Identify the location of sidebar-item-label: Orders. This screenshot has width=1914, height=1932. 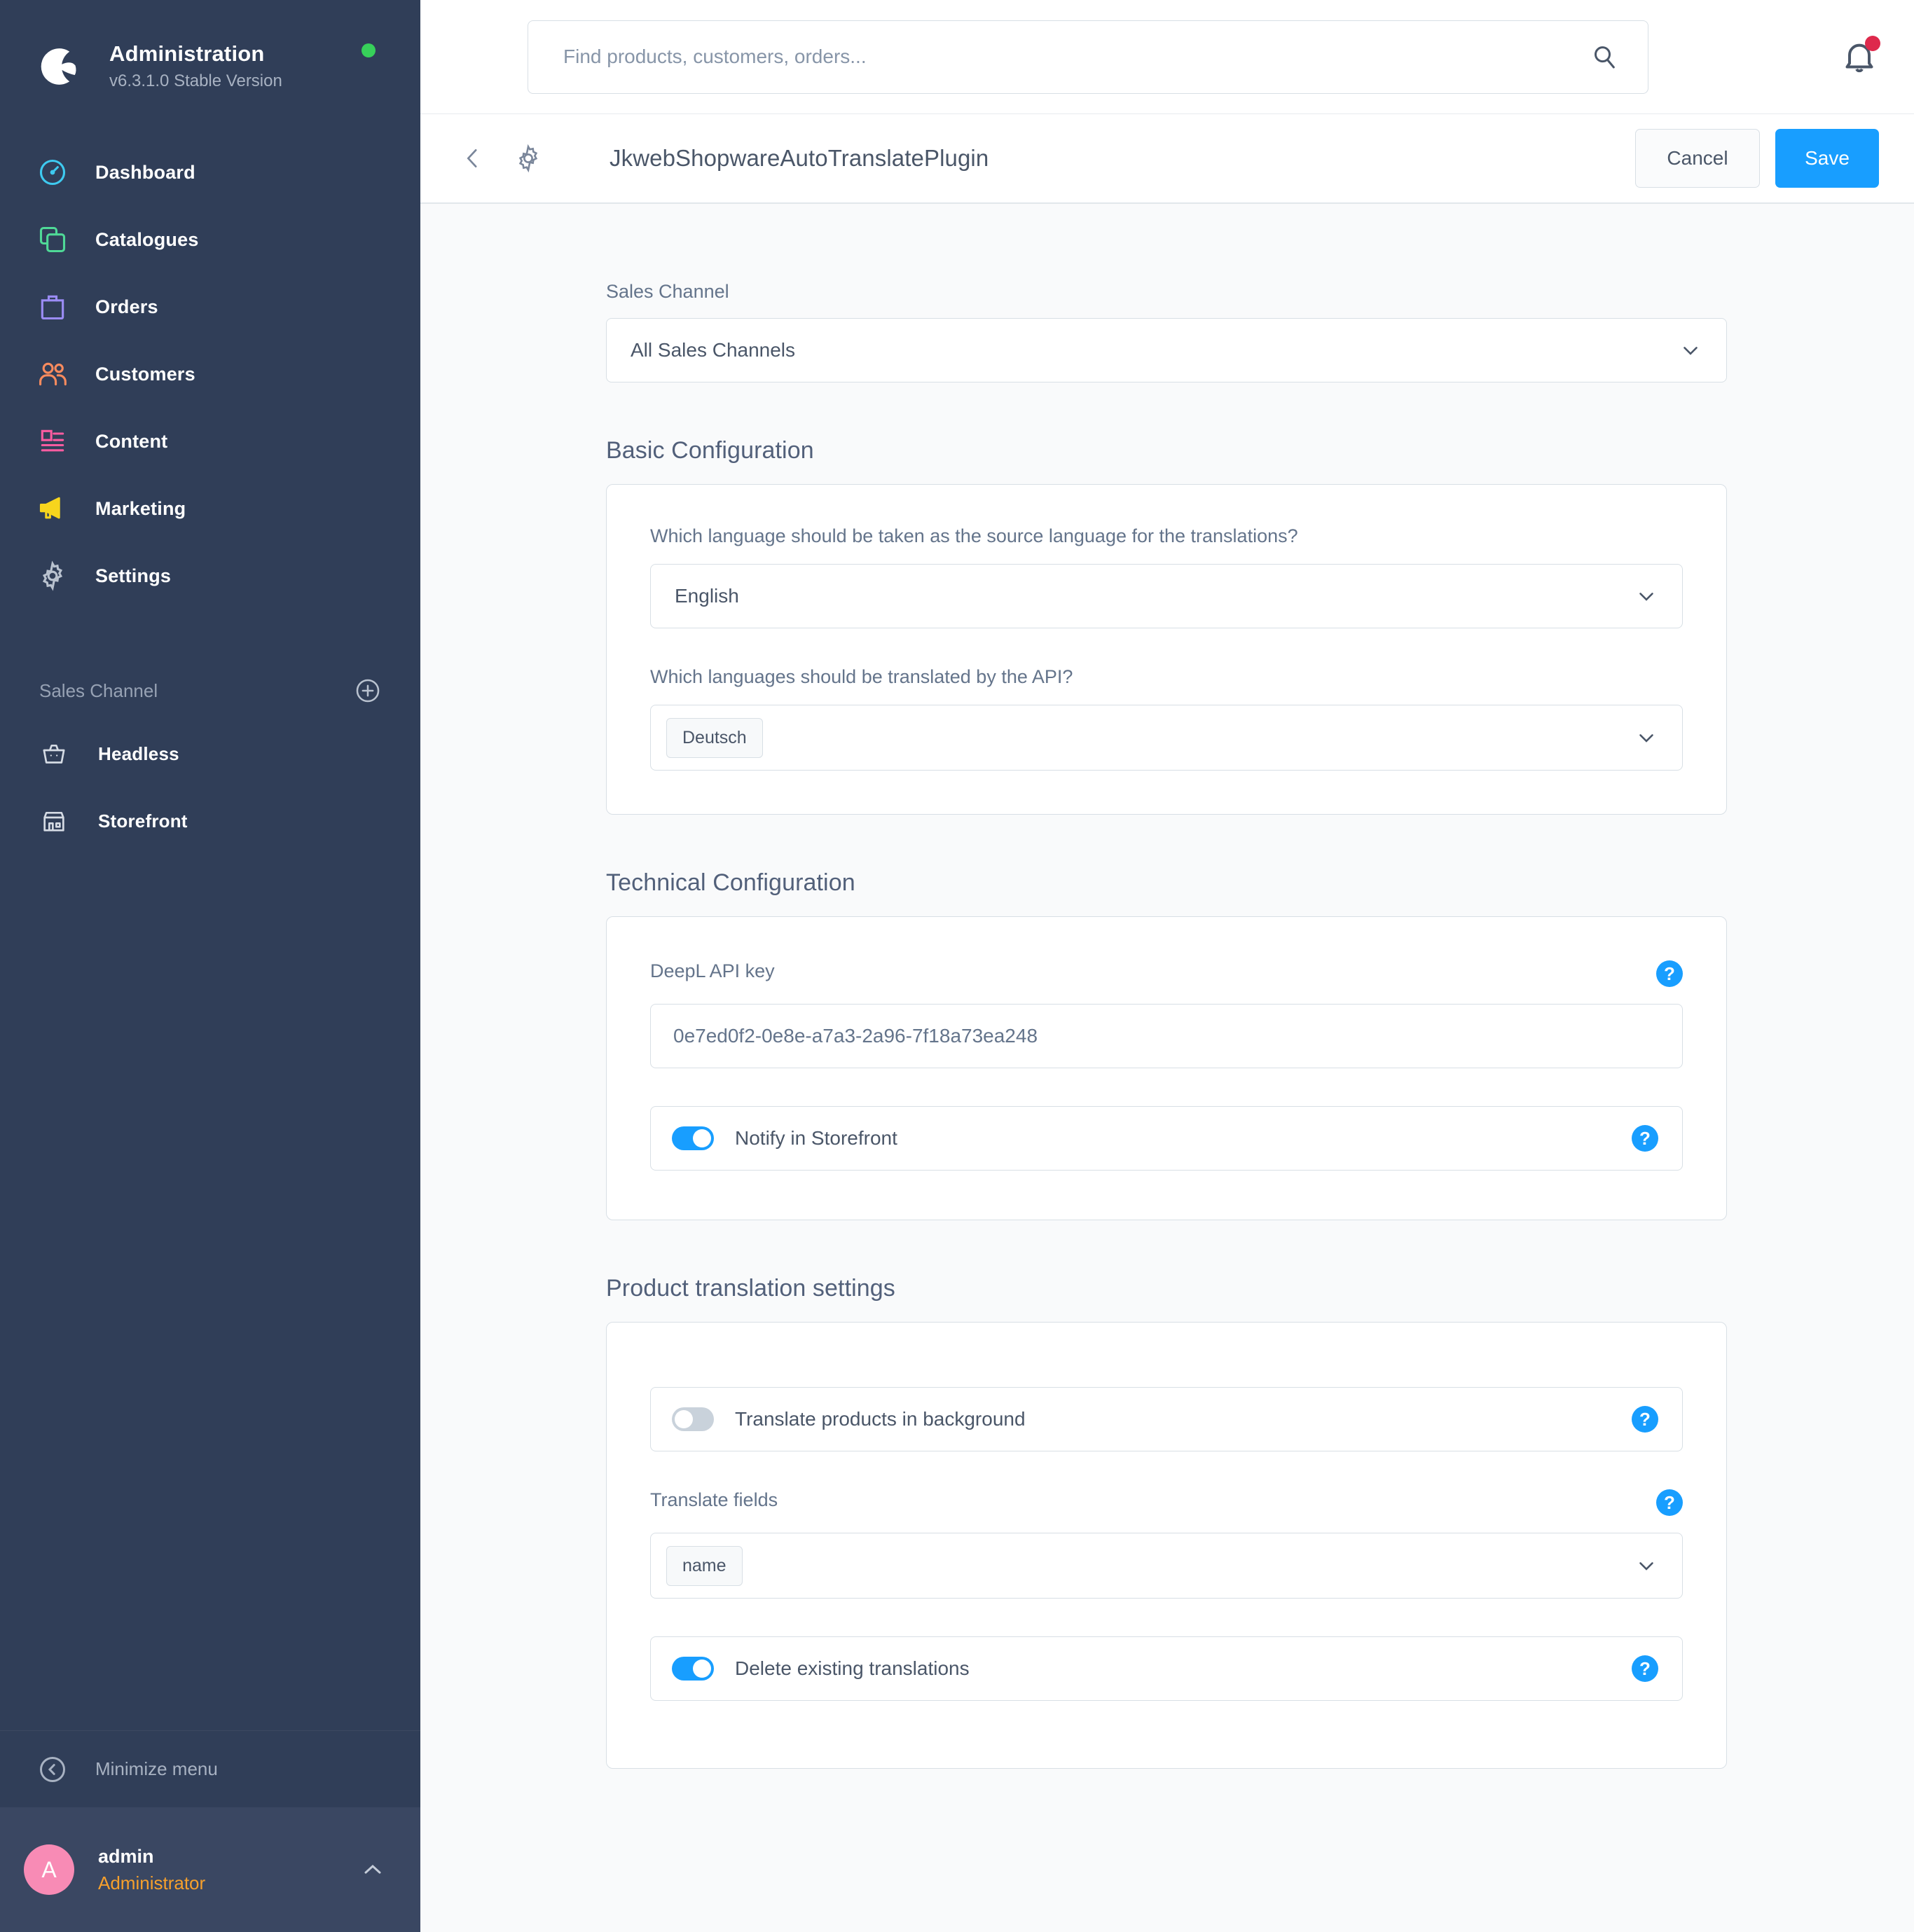
(126, 306).